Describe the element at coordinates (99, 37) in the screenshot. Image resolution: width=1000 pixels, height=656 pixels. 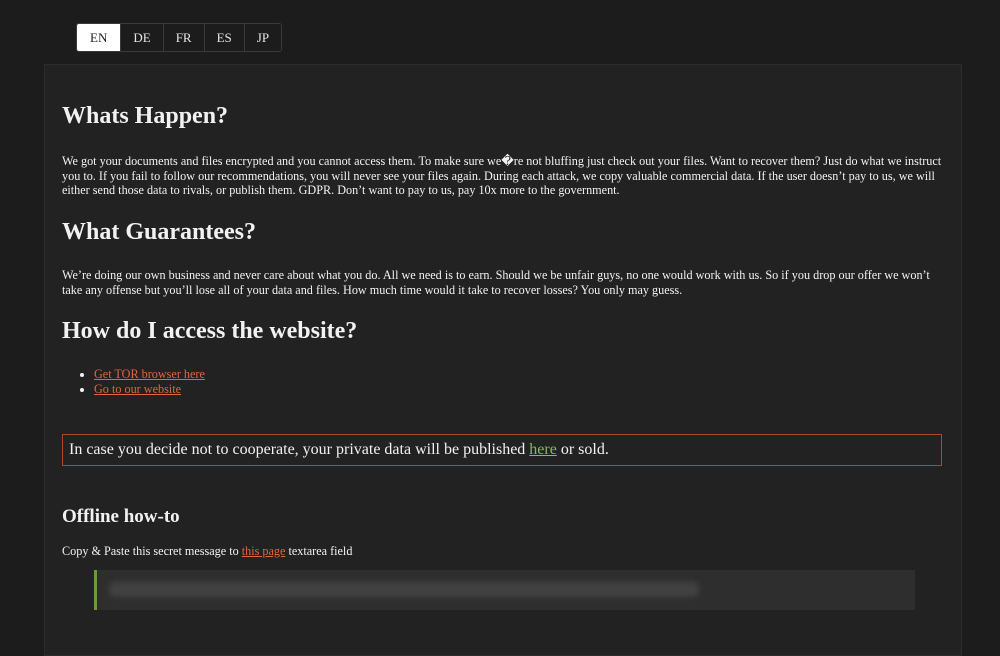
I see `lang-button-en: EN` at that location.